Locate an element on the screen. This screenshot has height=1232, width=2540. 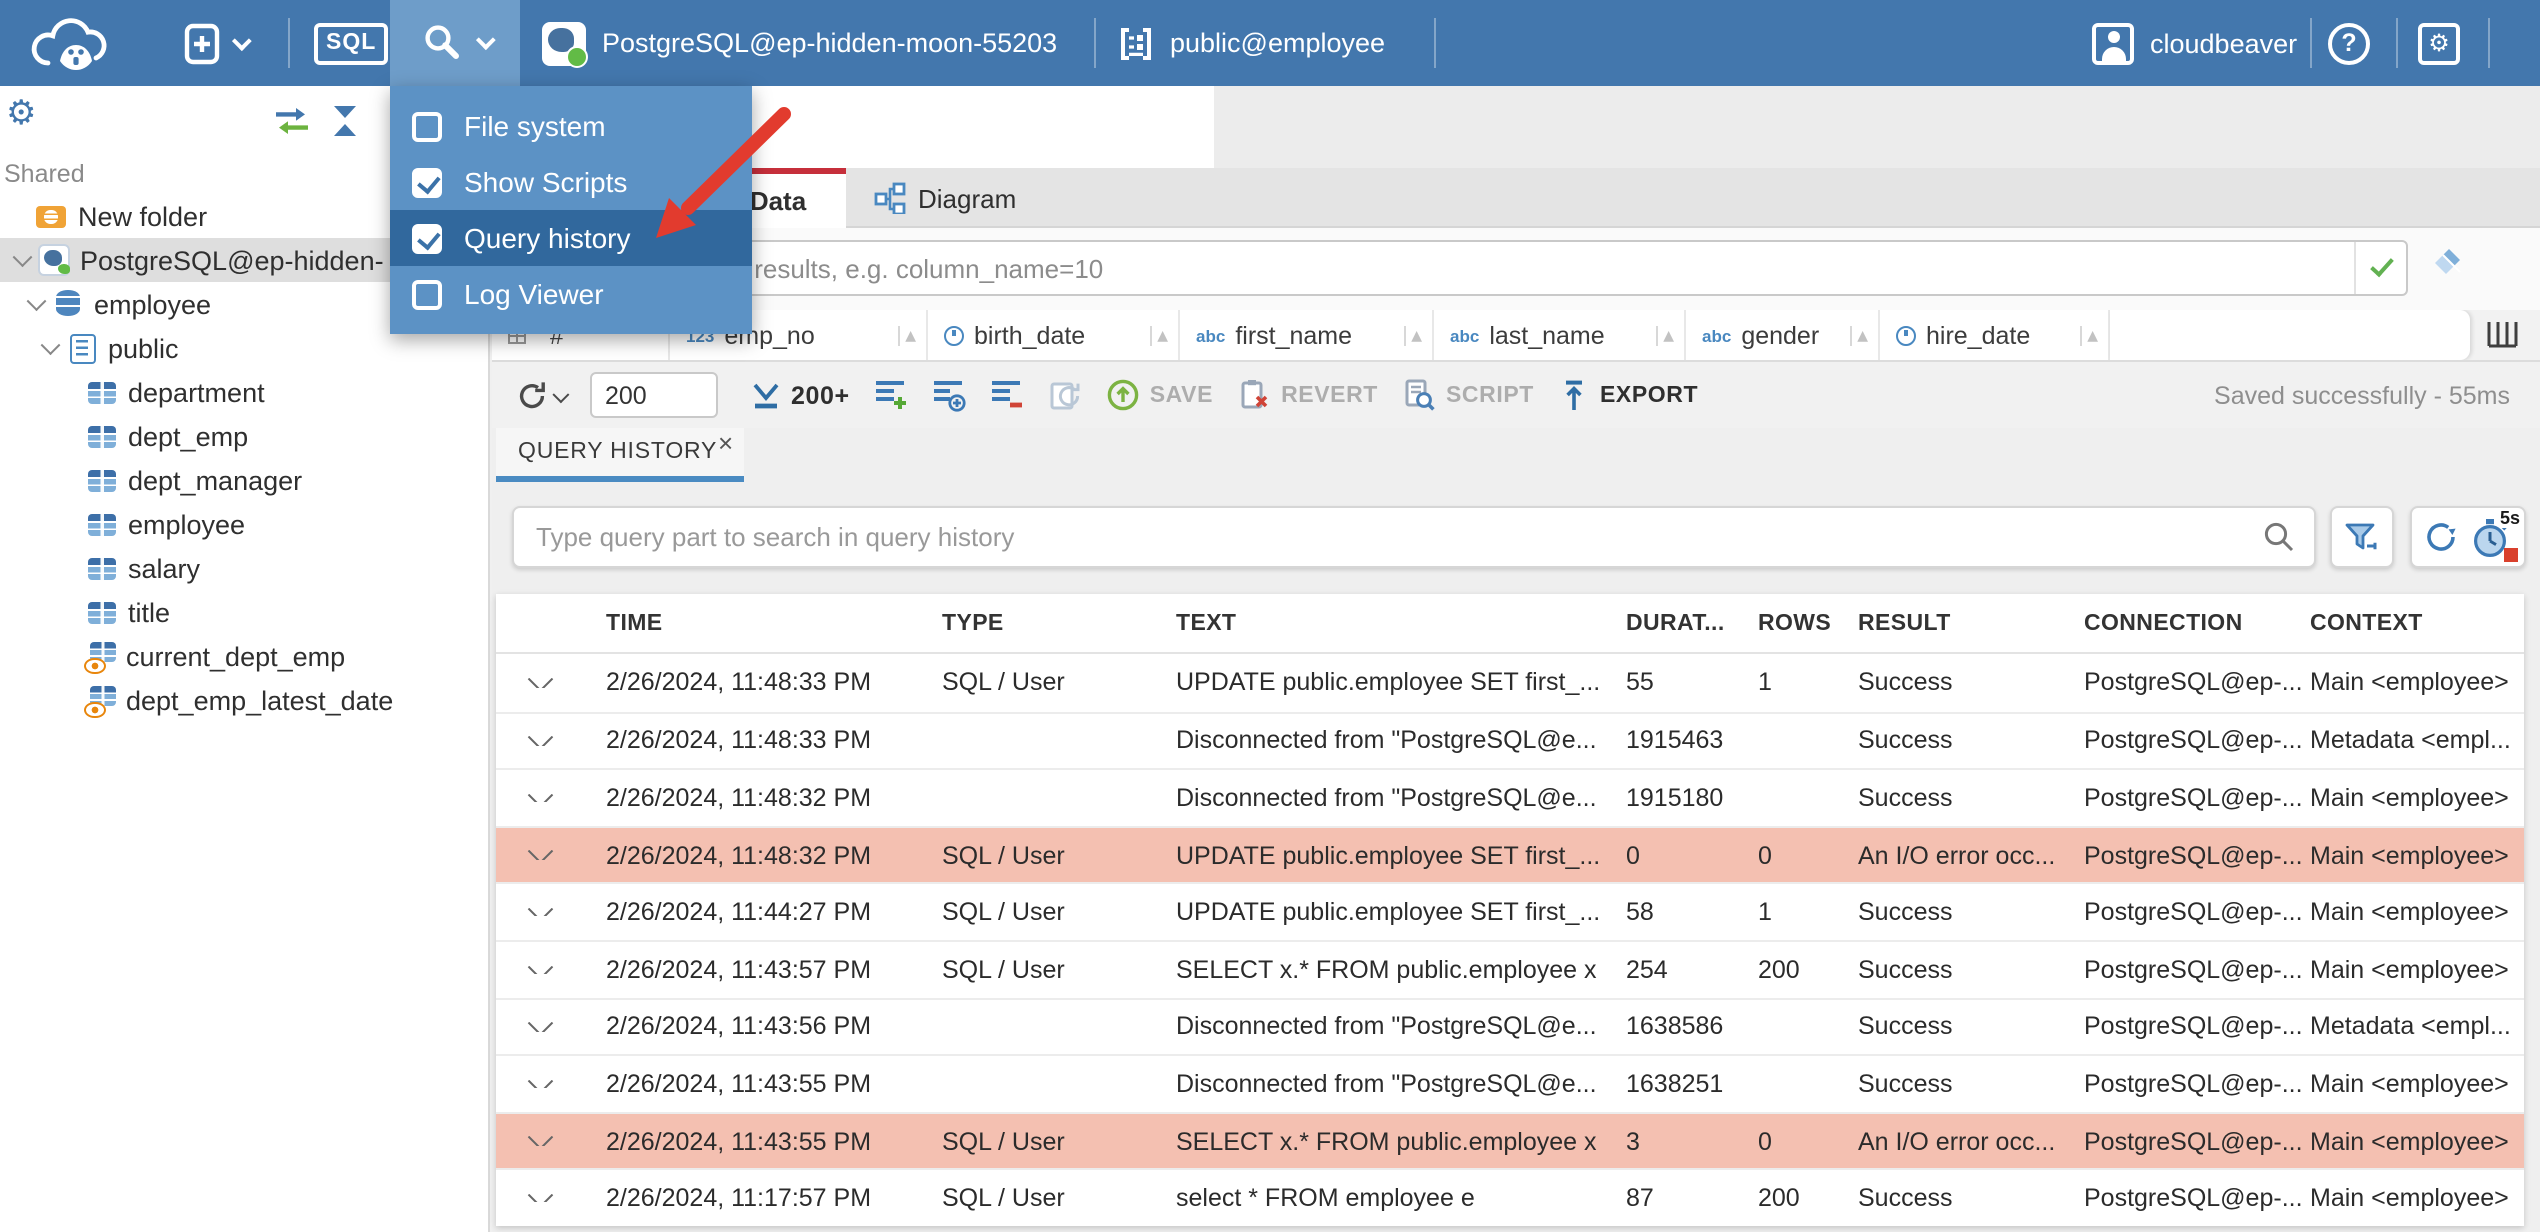
cell-type: SQL / User is located at coordinates (1003, 969).